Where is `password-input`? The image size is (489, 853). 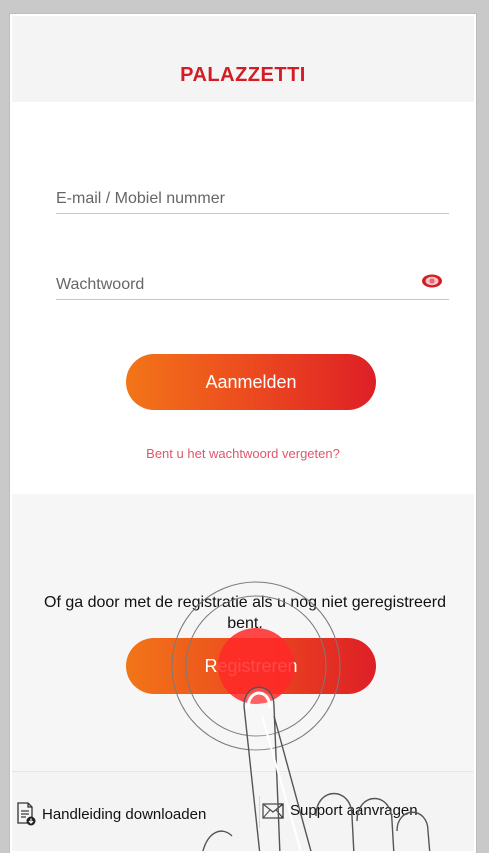 password-input is located at coordinates (252, 284).